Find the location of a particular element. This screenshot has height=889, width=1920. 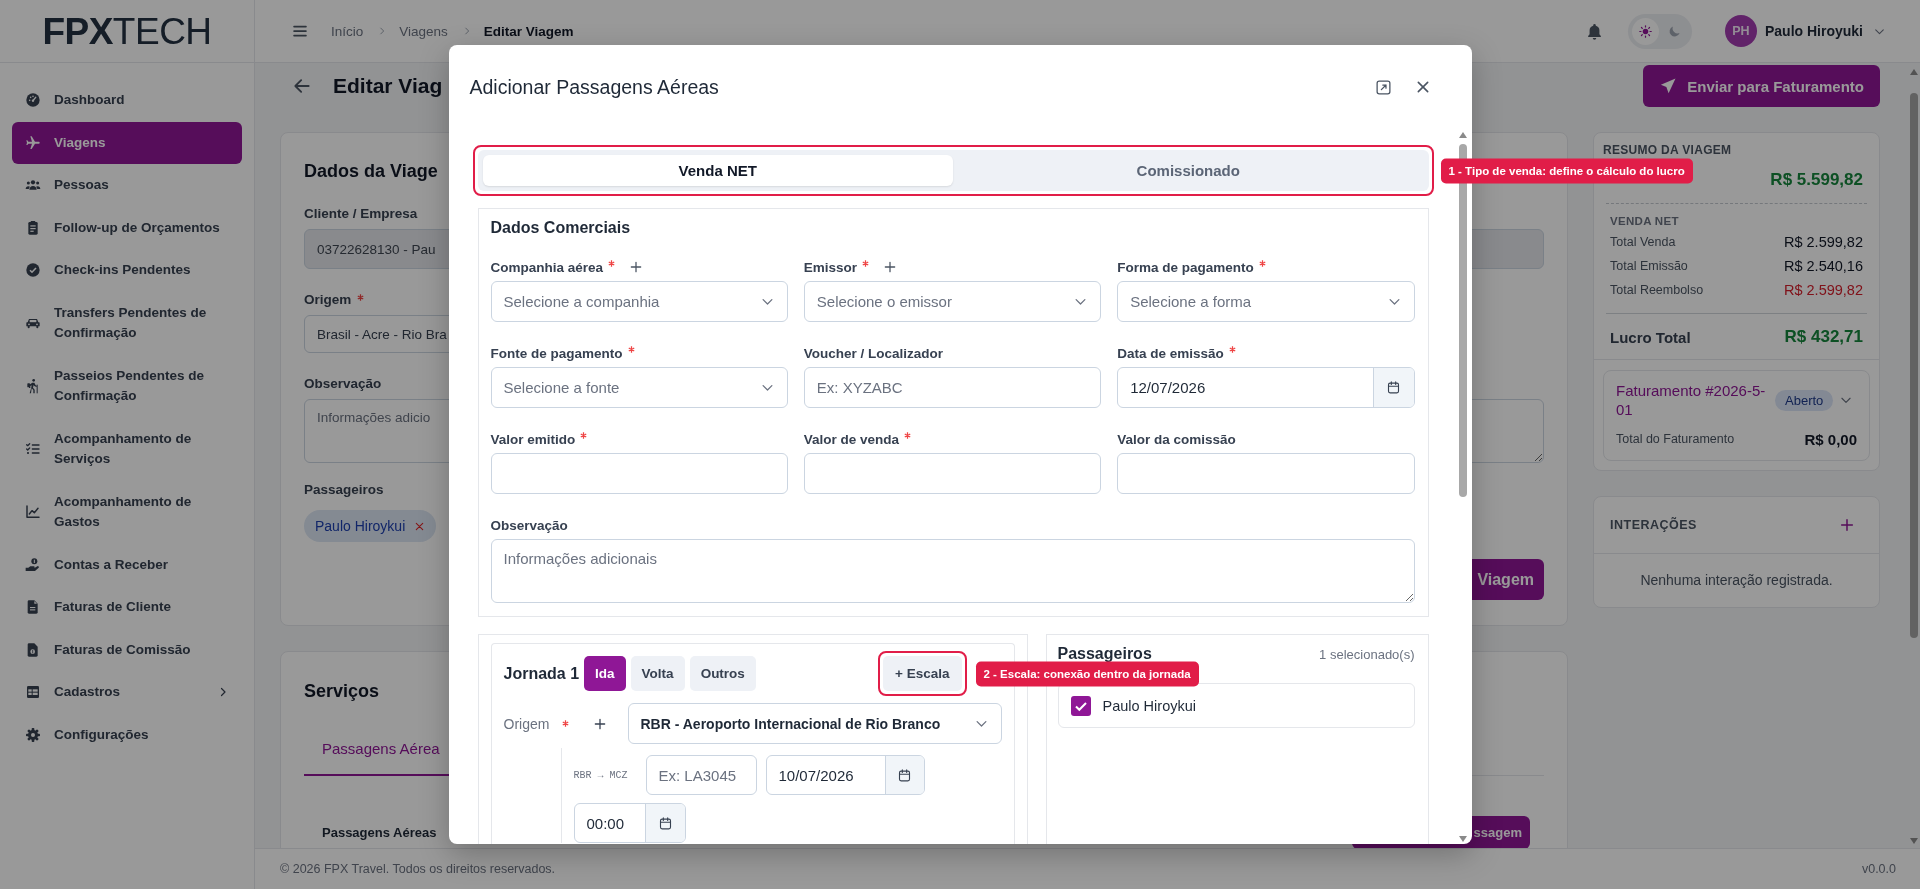

card-title: Dados da Viage is located at coordinates (371, 171).